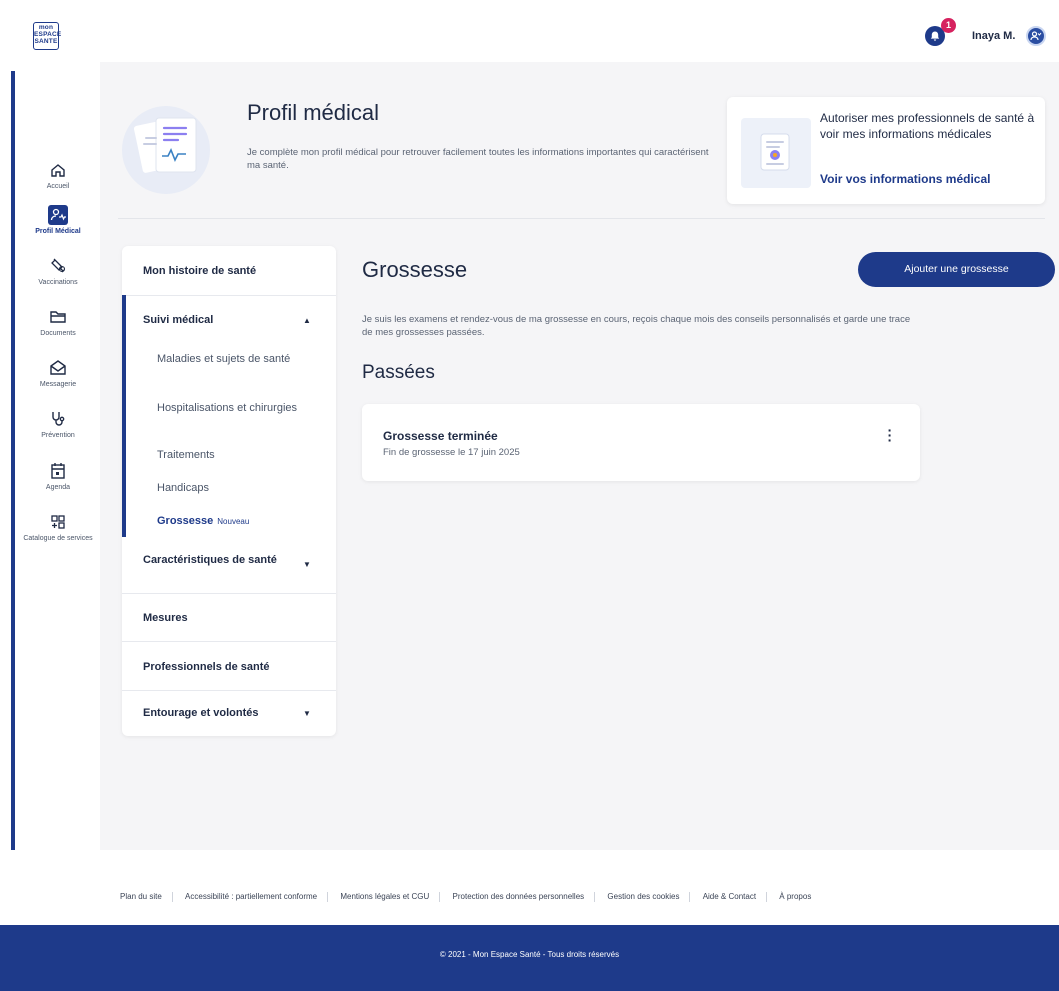 This screenshot has width=1059, height=991. I want to click on sidebar-item-agenda: Agenda, so click(58, 476).